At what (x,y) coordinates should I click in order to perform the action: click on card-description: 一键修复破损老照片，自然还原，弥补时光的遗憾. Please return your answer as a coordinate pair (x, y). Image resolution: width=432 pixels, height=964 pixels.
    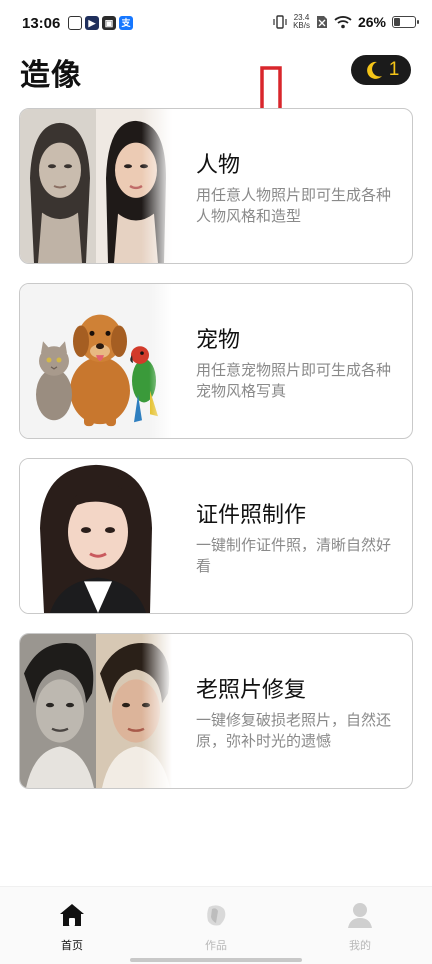
    Looking at the image, I should click on (294, 730).